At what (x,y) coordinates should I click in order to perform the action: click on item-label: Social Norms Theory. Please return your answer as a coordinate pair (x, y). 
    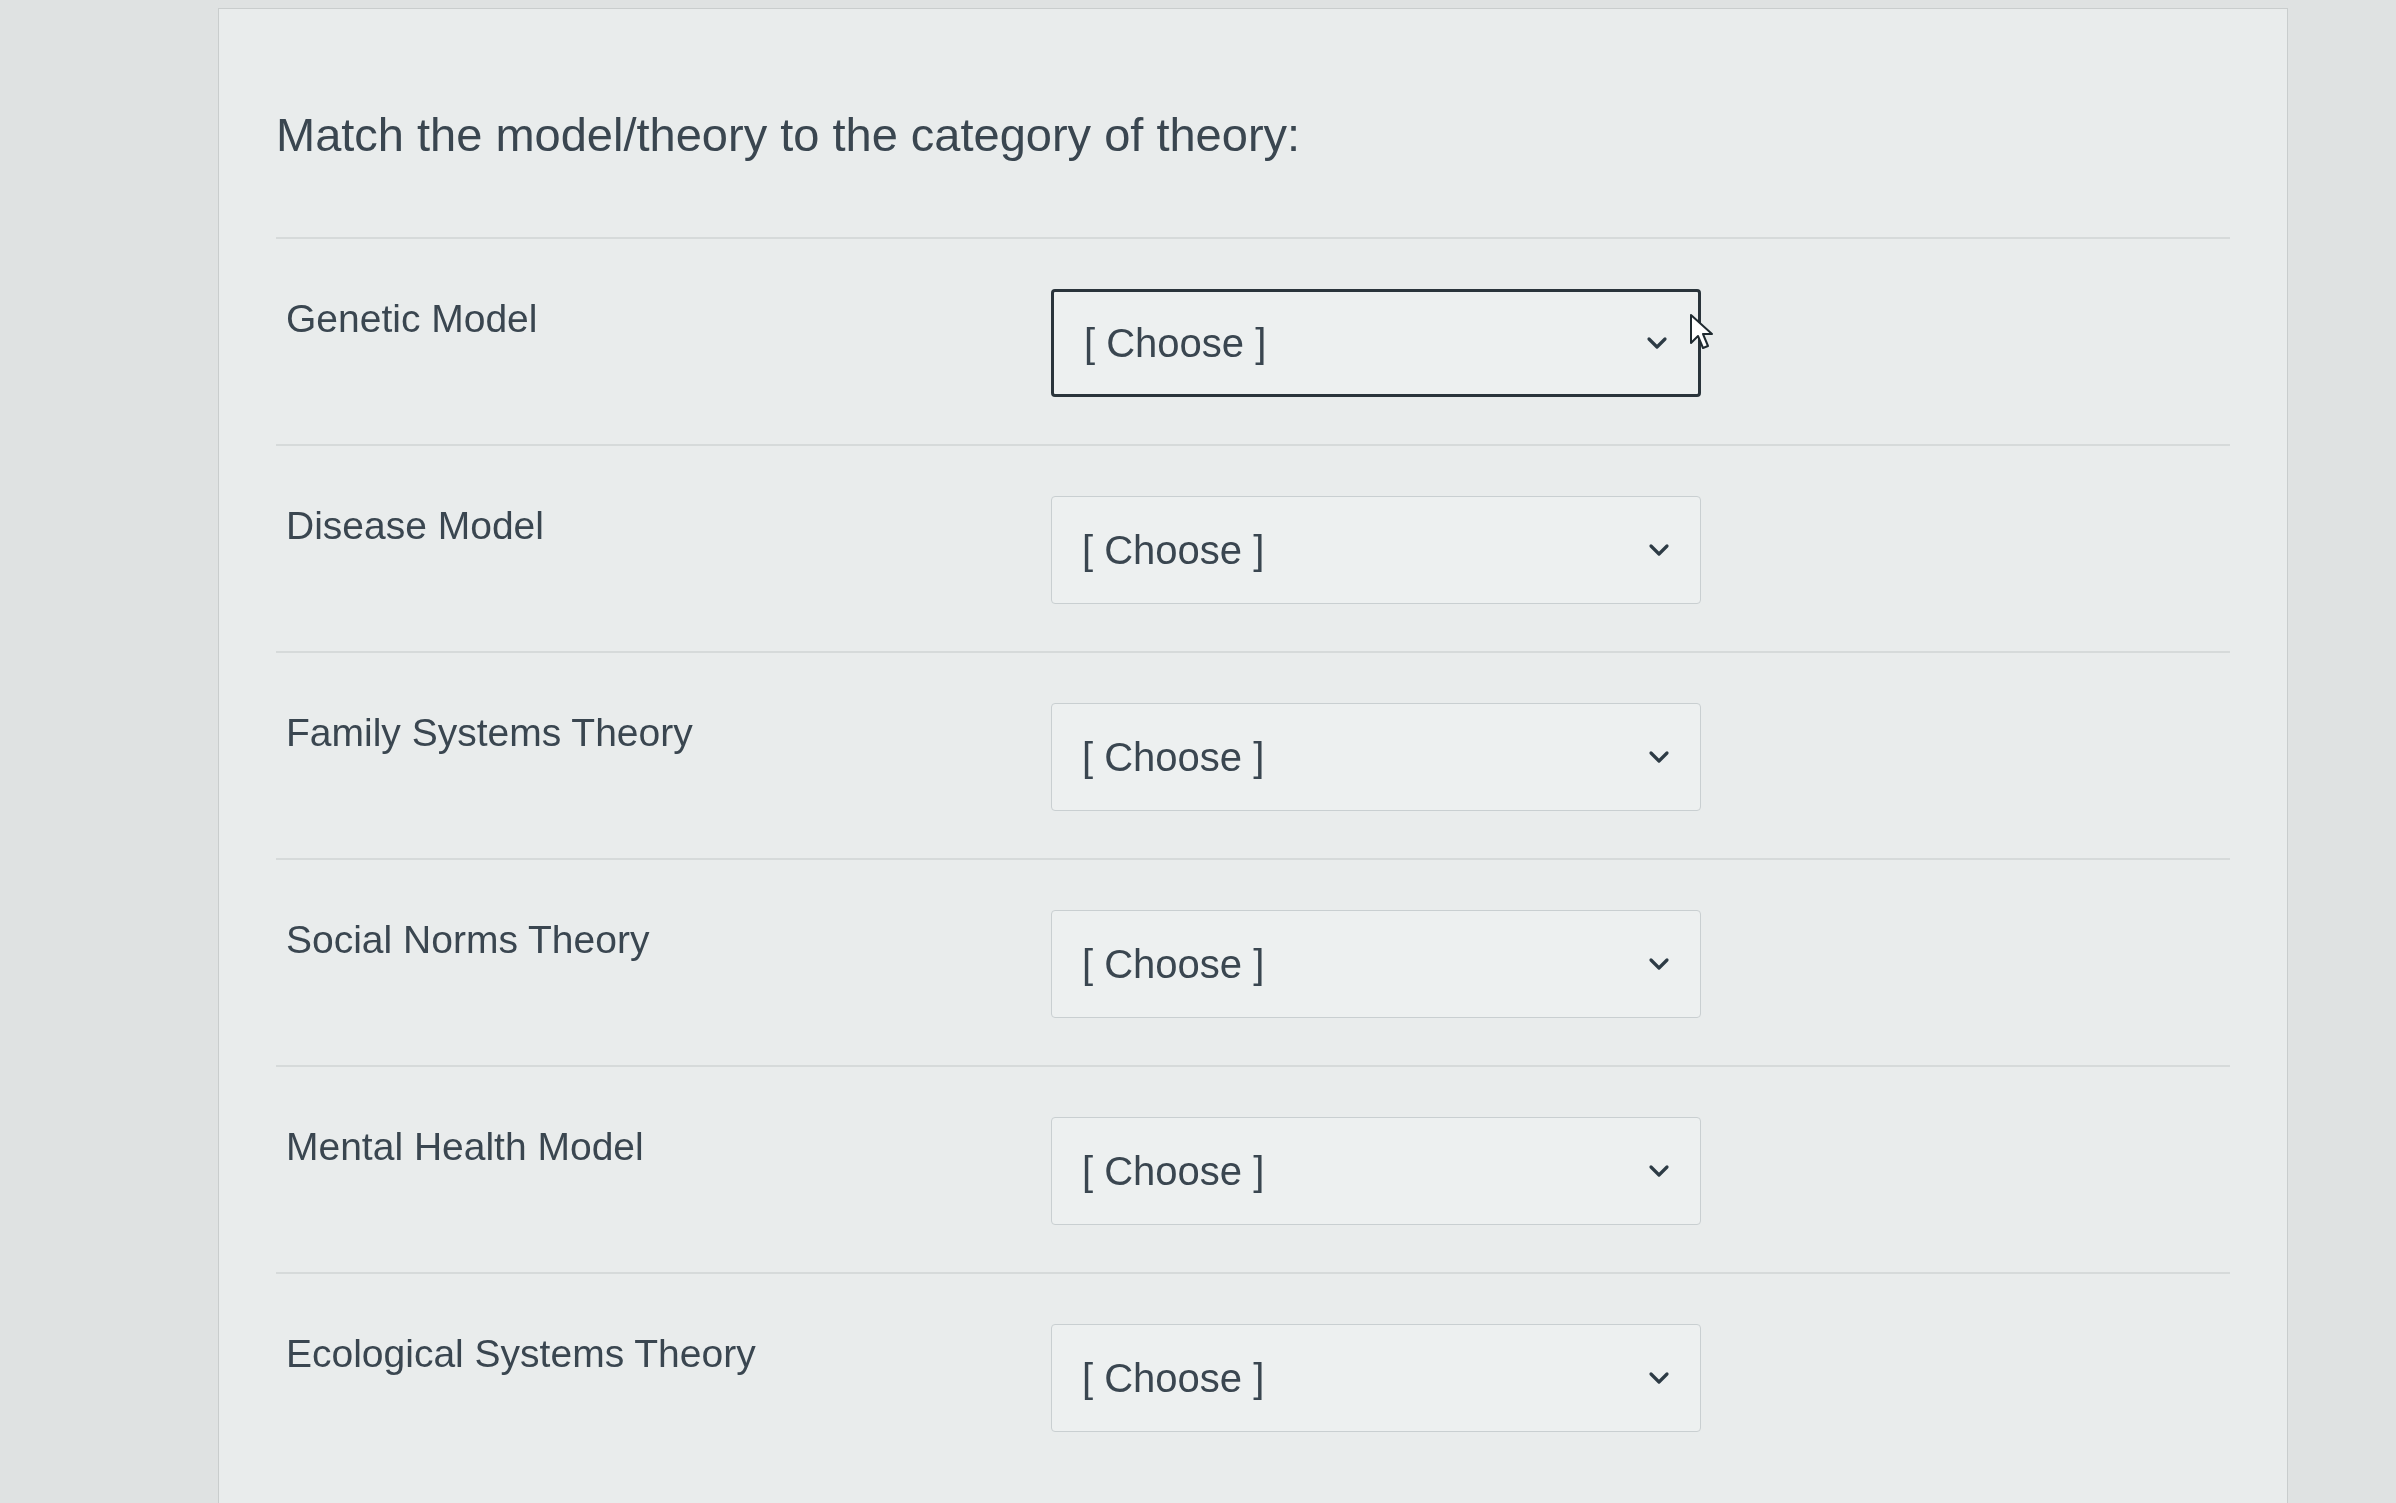
    Looking at the image, I should click on (468, 940).